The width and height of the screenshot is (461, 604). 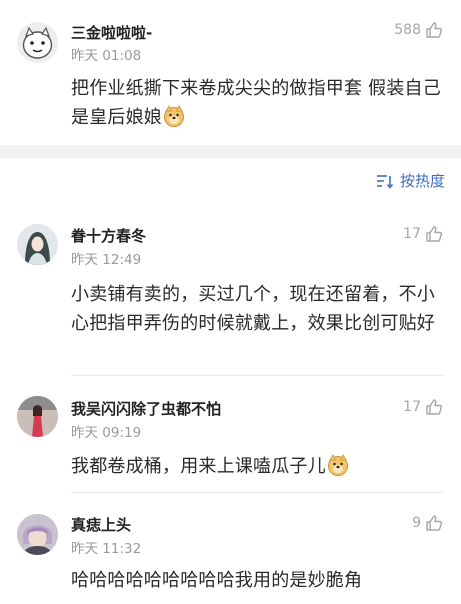 What do you see at coordinates (253, 309) in the screenshot?
I see `comment-content: 小卖铺有卖的，买过几个，现在还留着，不小心把指甲弄伤的时候就戴上，效果比创可贴好` at bounding box center [253, 309].